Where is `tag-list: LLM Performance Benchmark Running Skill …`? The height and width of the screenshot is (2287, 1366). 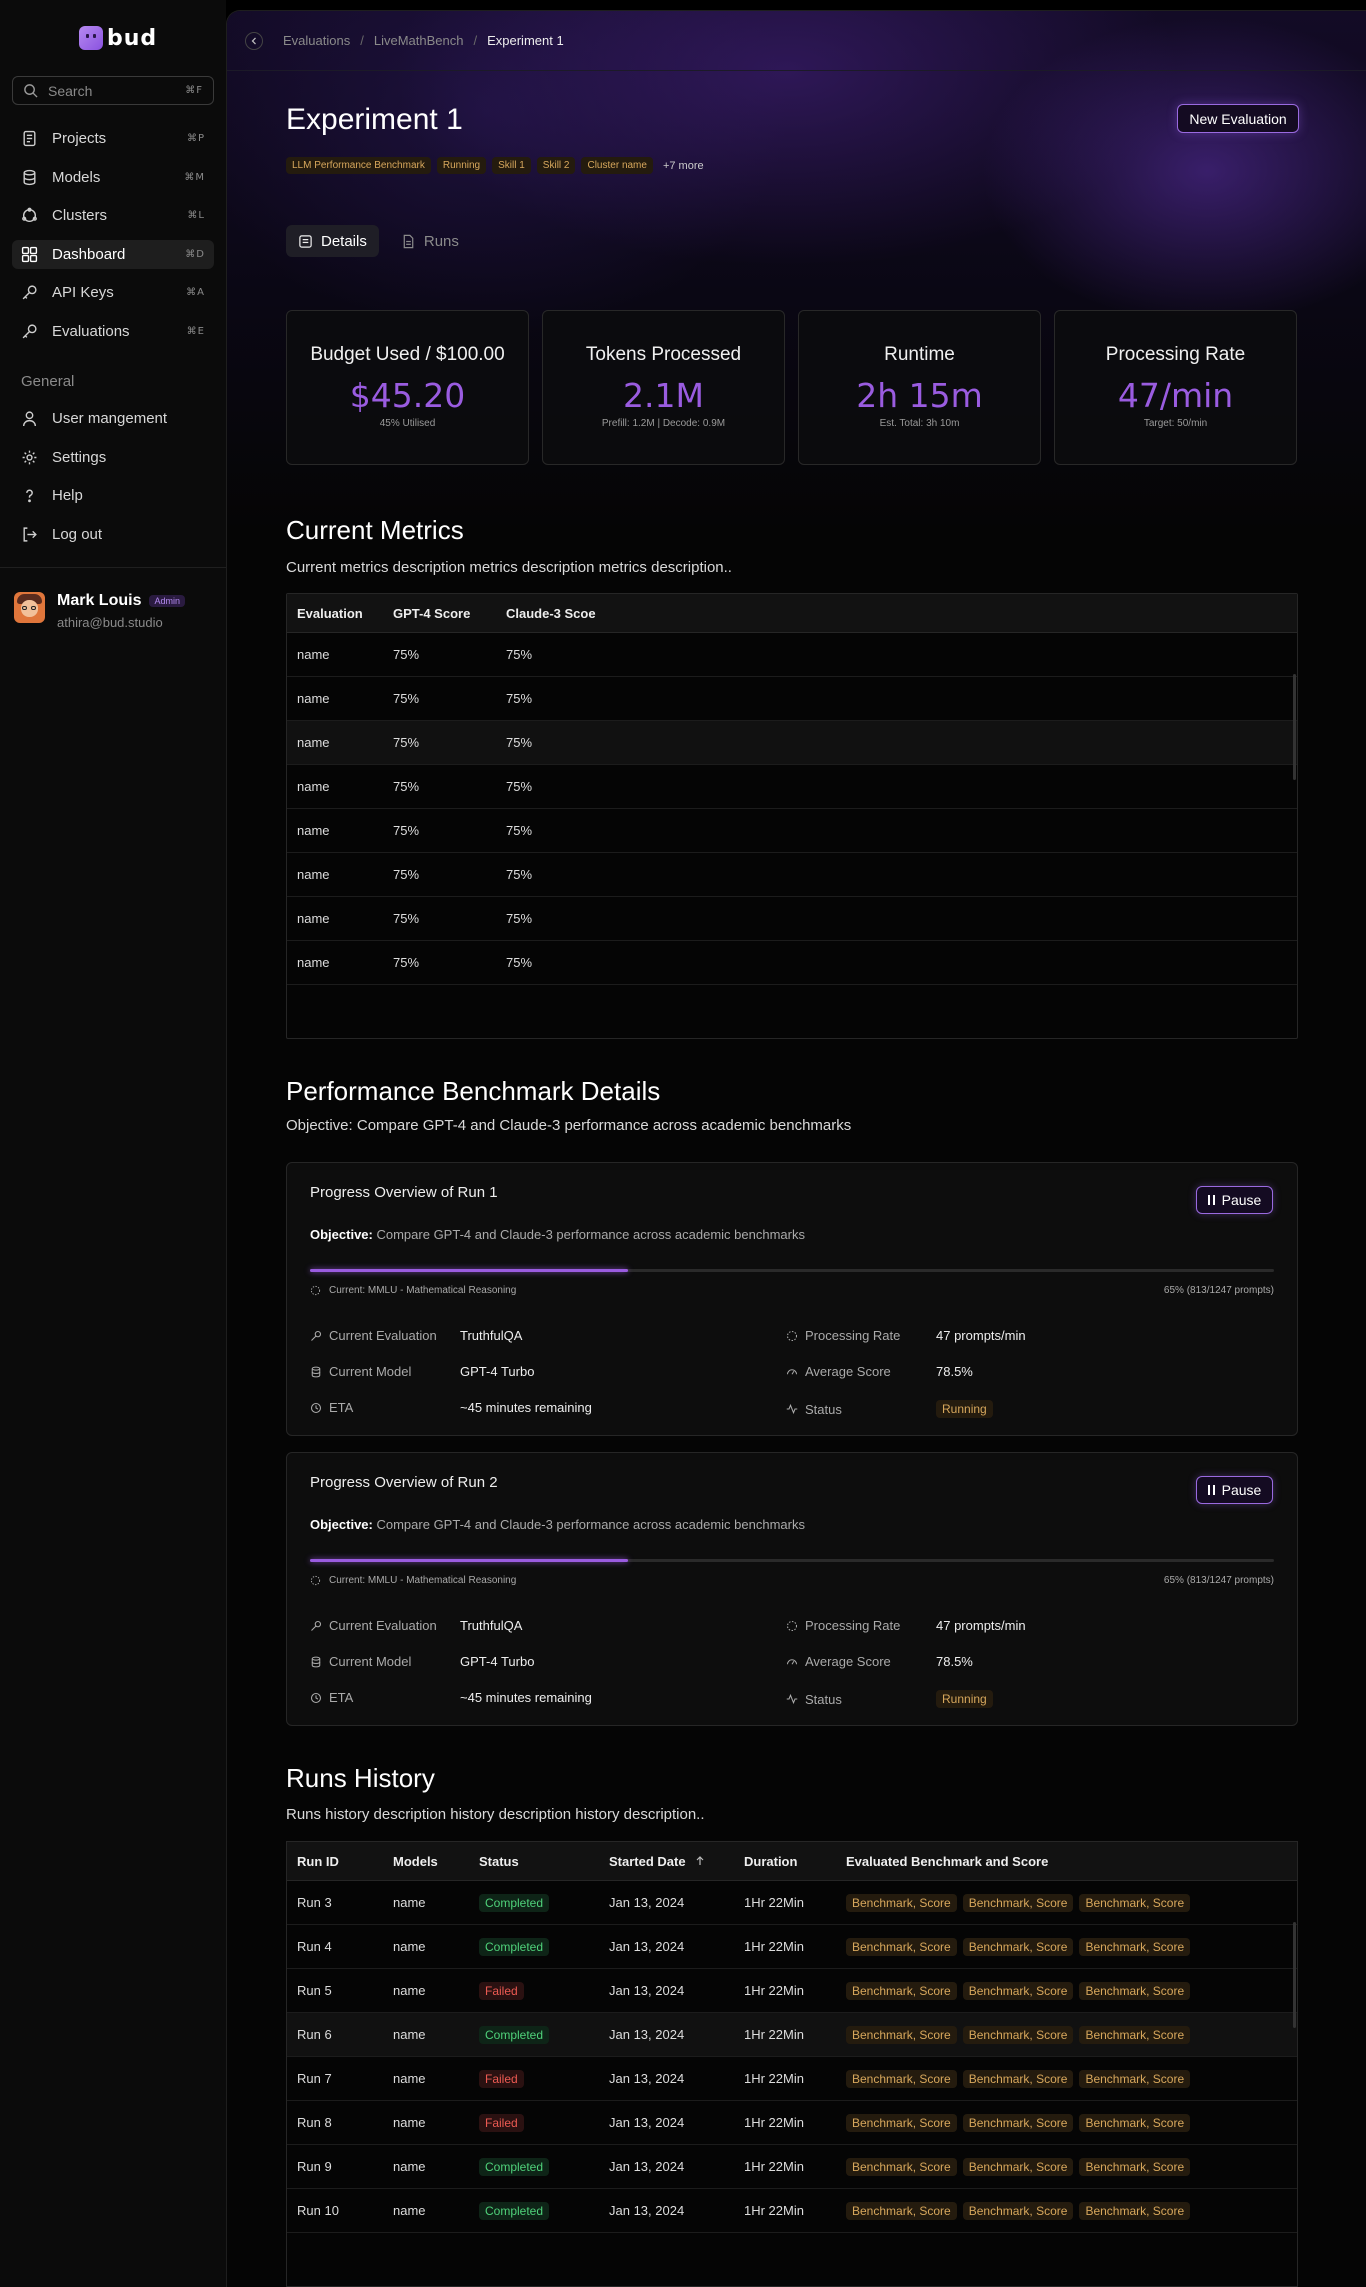
tag-list: LLM Performance Benchmark Running Skill … is located at coordinates (495, 165).